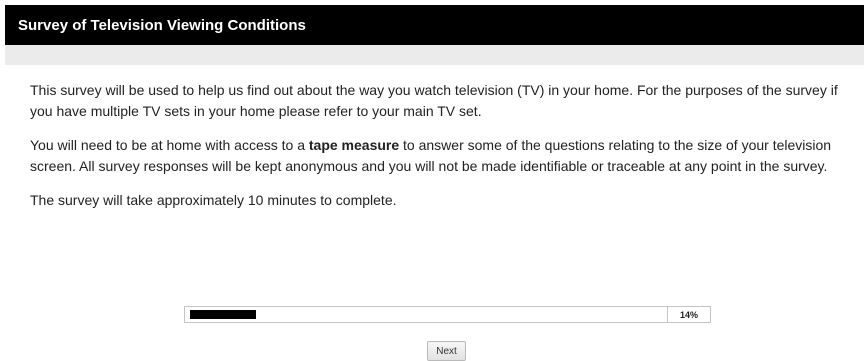 The height and width of the screenshot is (361, 868). I want to click on header-band, so click(434, 55).